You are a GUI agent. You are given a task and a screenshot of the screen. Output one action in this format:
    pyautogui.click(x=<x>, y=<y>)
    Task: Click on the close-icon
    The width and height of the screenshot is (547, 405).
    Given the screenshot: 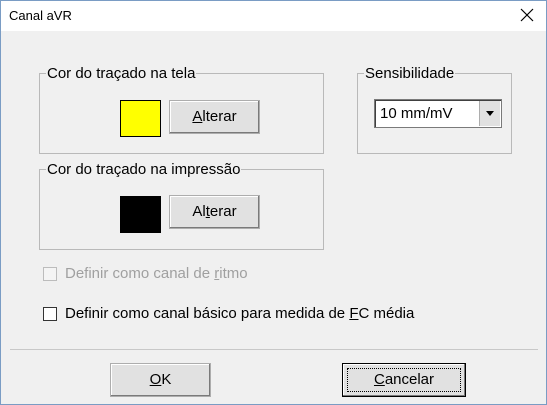 What is the action you would take?
    pyautogui.click(x=527, y=15)
    